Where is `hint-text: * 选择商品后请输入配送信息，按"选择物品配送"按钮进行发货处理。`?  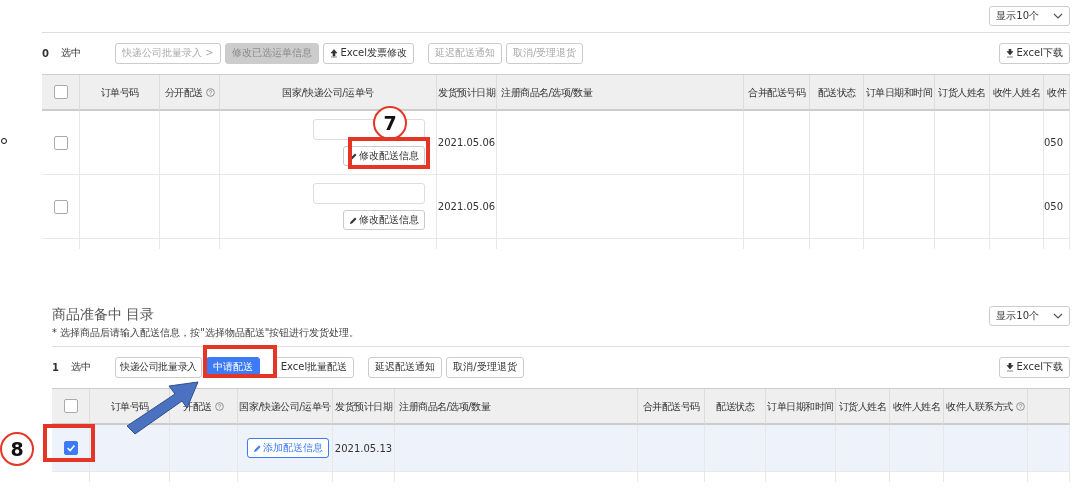
hint-text: * 选择商品后请输入配送信息，按"选择物品配送"按钮进行发货处理。 is located at coordinates (206, 333).